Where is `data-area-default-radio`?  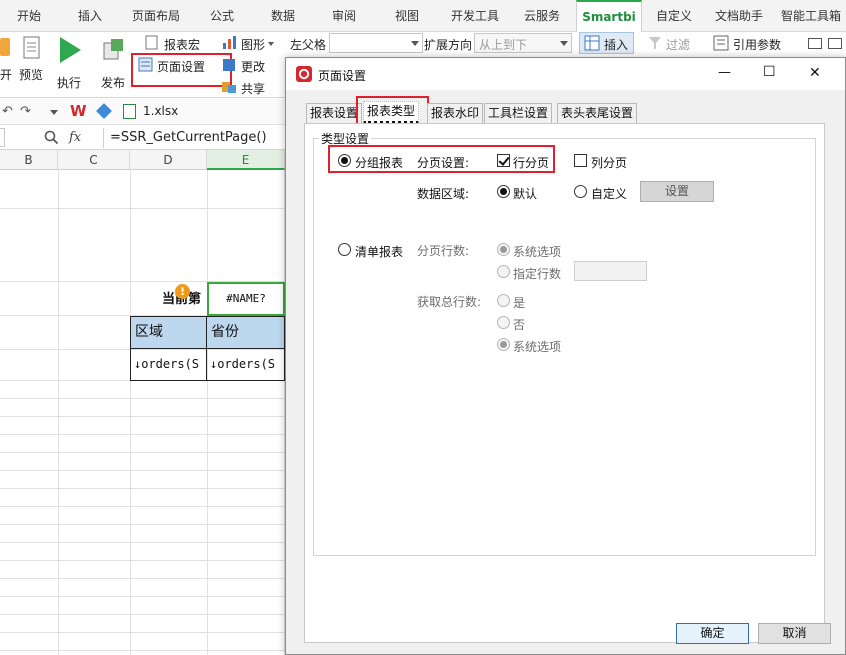 data-area-default-radio is located at coordinates (503, 191).